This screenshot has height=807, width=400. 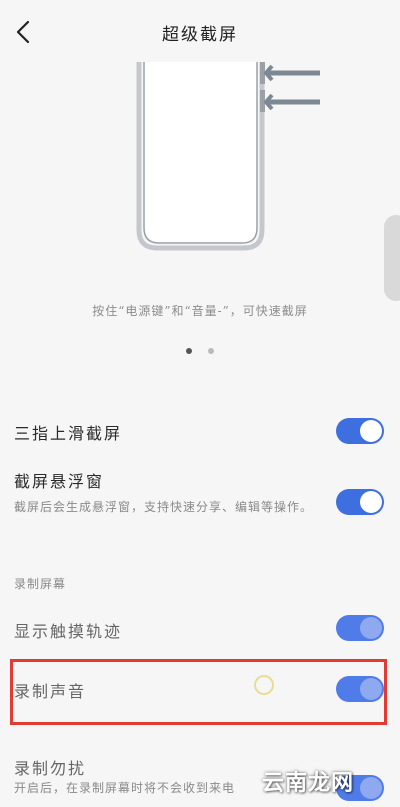 What do you see at coordinates (210, 351) in the screenshot?
I see `page-dot` at bounding box center [210, 351].